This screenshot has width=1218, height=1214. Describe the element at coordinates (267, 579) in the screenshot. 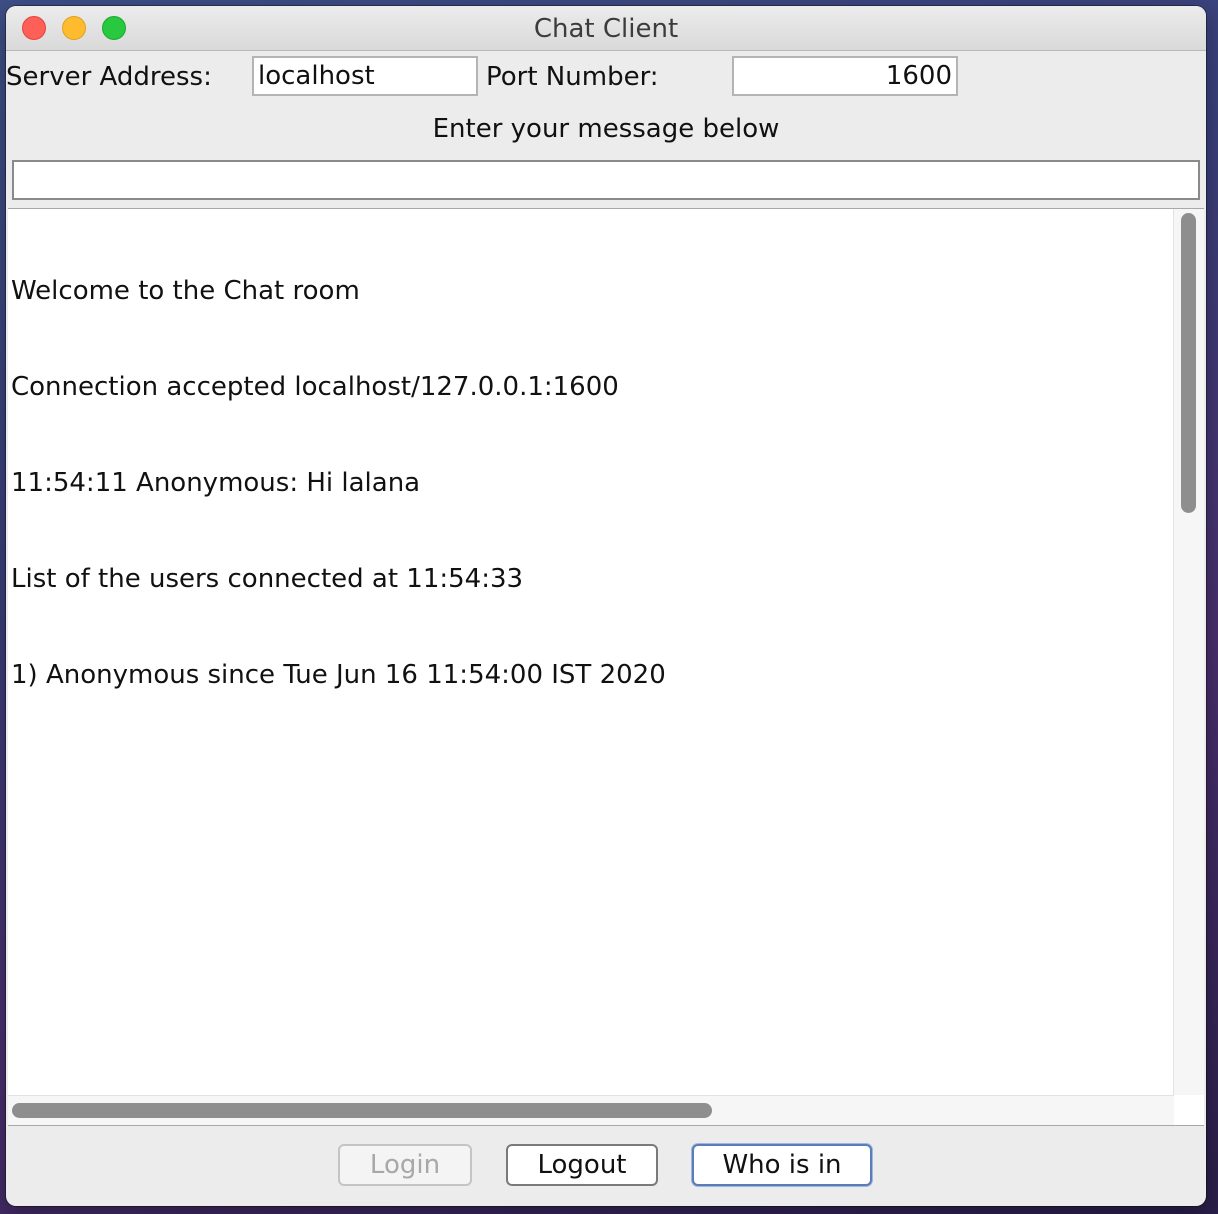

I see `chat-line: List of the users connected at 11:54:33` at that location.